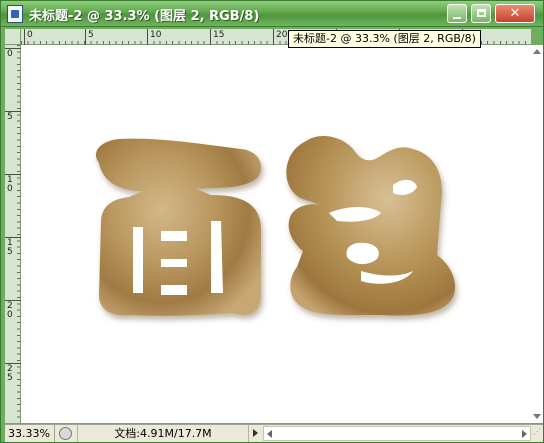  Describe the element at coordinates (30, 433) in the screenshot. I see `zoom-level: 33.33%` at that location.